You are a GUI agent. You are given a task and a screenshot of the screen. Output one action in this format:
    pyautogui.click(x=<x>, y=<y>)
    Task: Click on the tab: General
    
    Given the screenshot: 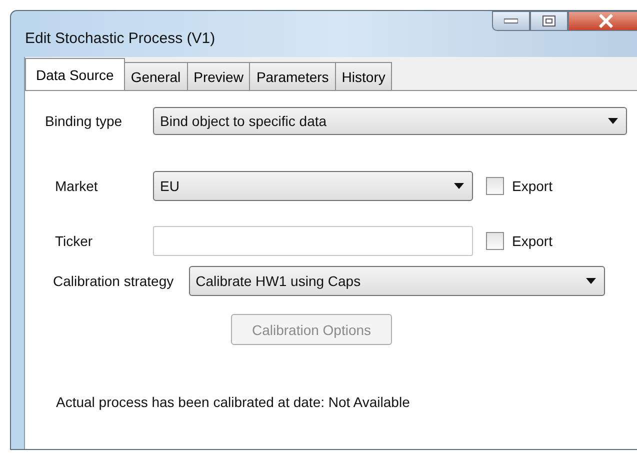 What is the action you would take?
    pyautogui.click(x=156, y=76)
    